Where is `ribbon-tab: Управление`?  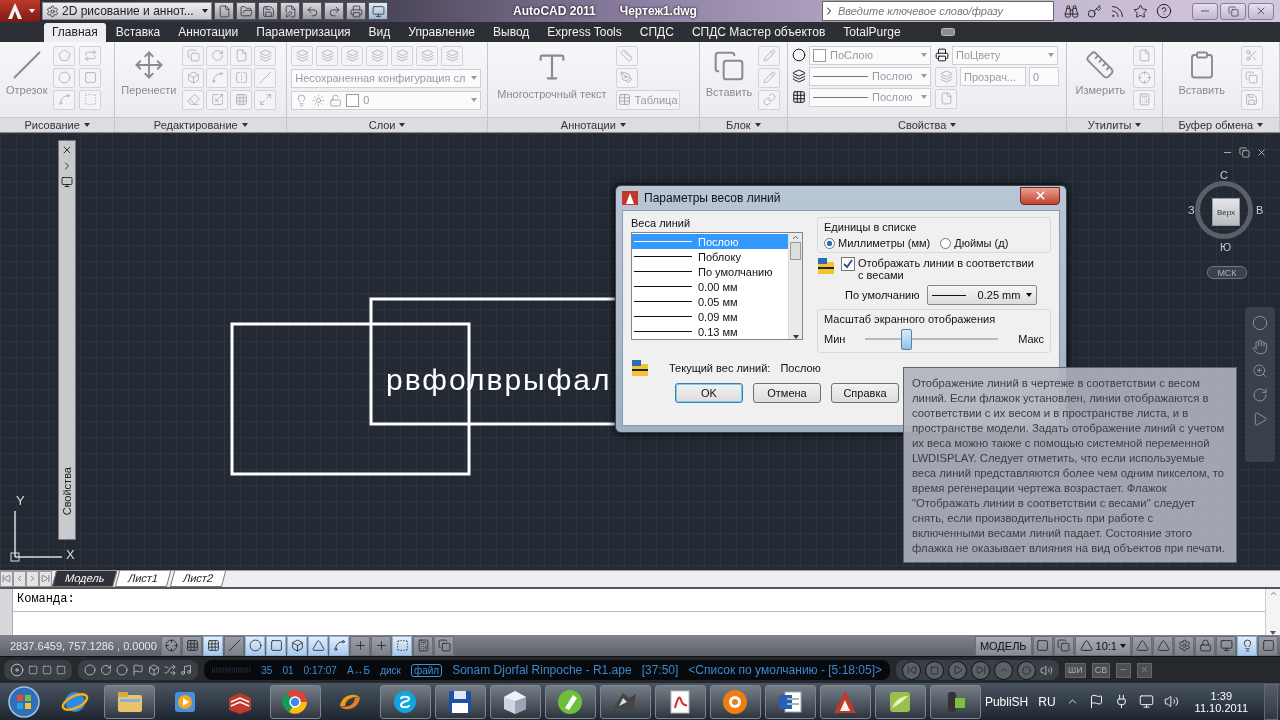
ribbon-tab: Управление is located at coordinates (441, 32).